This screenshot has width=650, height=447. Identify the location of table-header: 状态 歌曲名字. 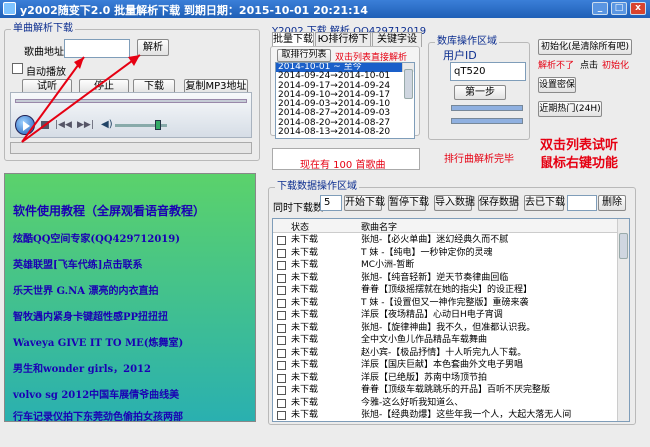
(446, 226).